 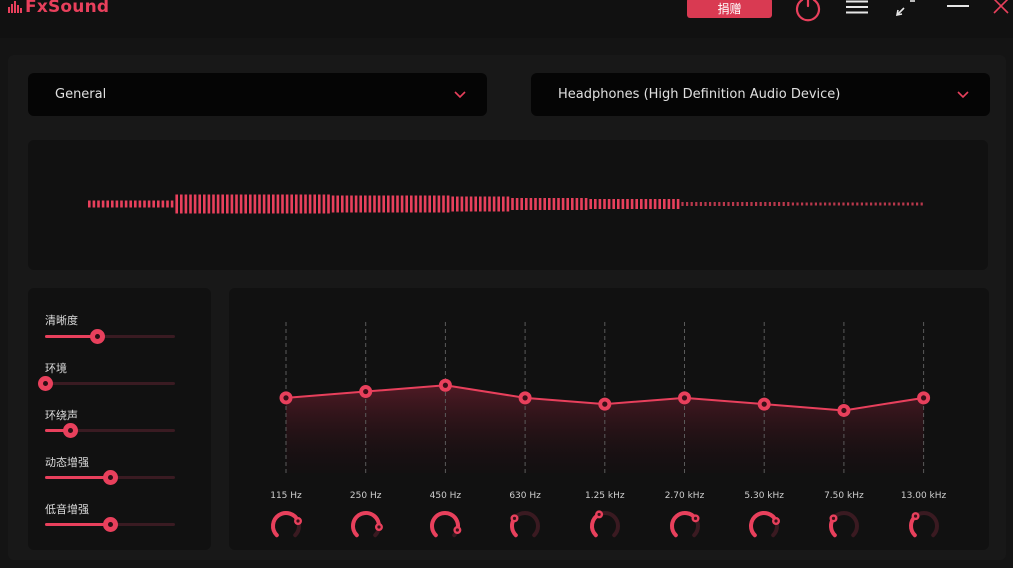 What do you see at coordinates (257, 94) in the screenshot?
I see `preset-dropdown: General` at bounding box center [257, 94].